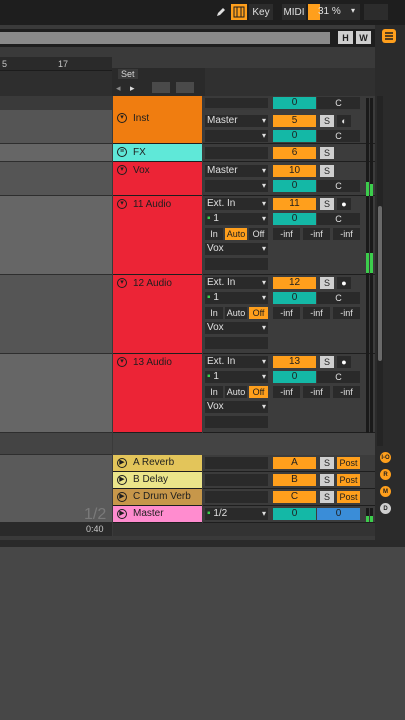  Describe the element at coordinates (344, 121) in the screenshot. I see `arm-icon: ◐` at that location.